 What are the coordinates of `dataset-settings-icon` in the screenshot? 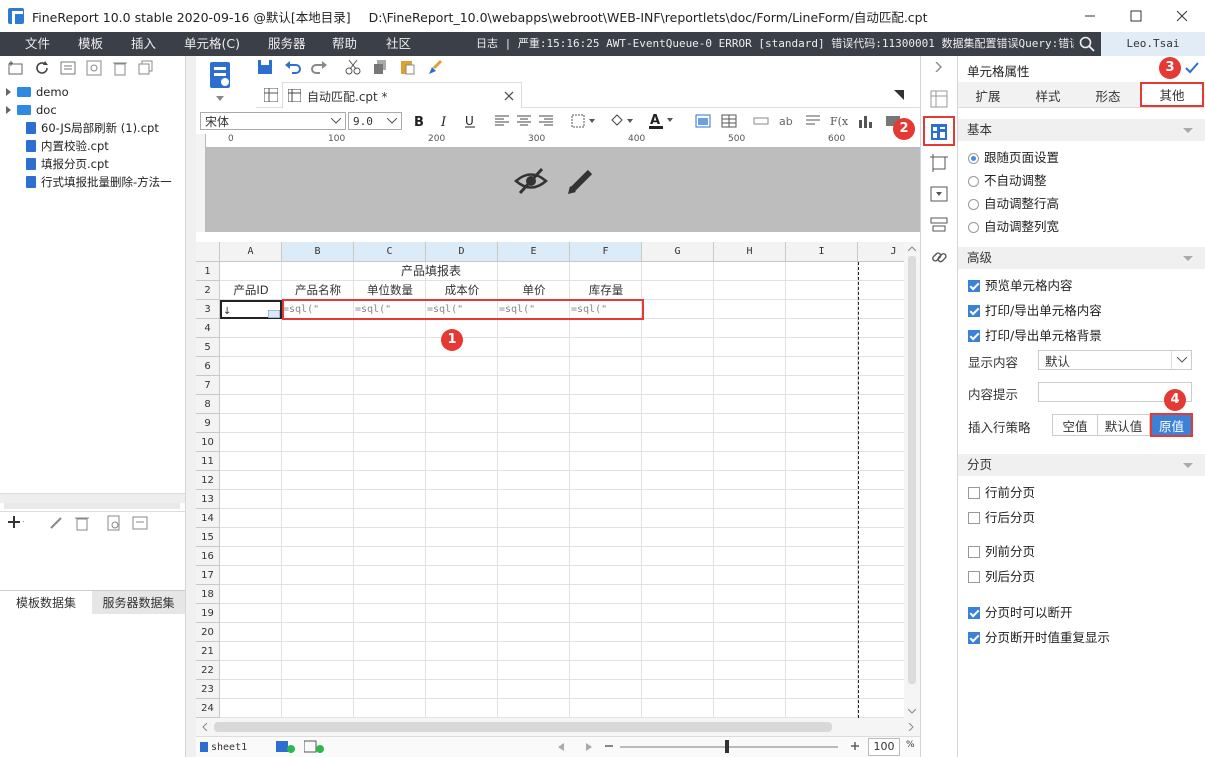 It's located at (140, 523).